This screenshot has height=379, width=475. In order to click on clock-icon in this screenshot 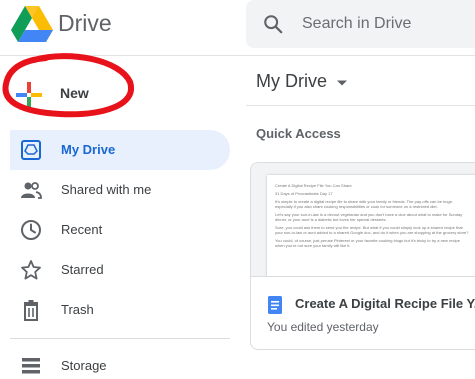, I will do `click(31, 230)`.